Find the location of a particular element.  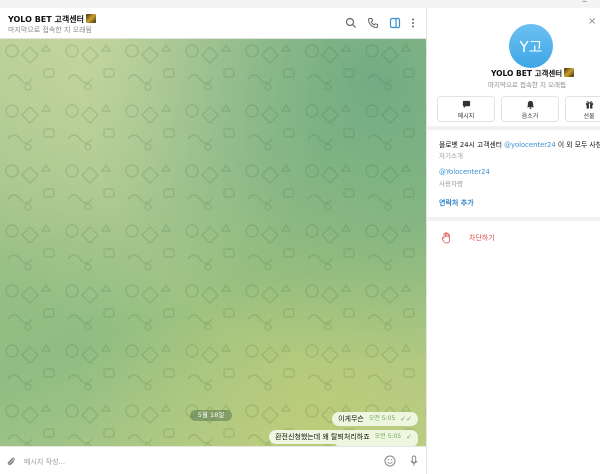

mute-button-label: 음소거 is located at coordinates (530, 116).